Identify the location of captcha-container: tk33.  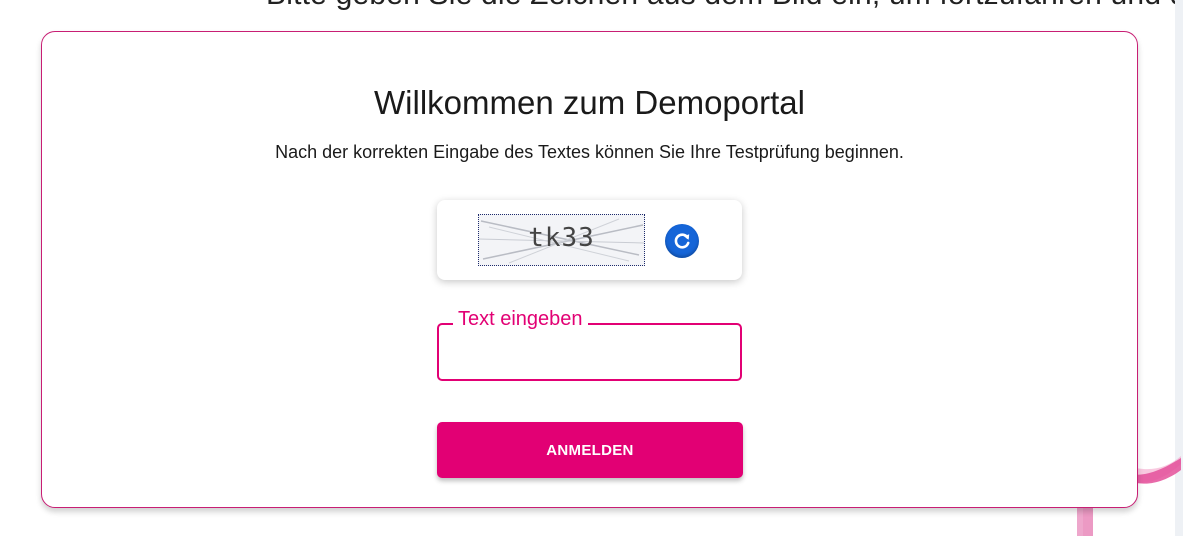
(589, 240).